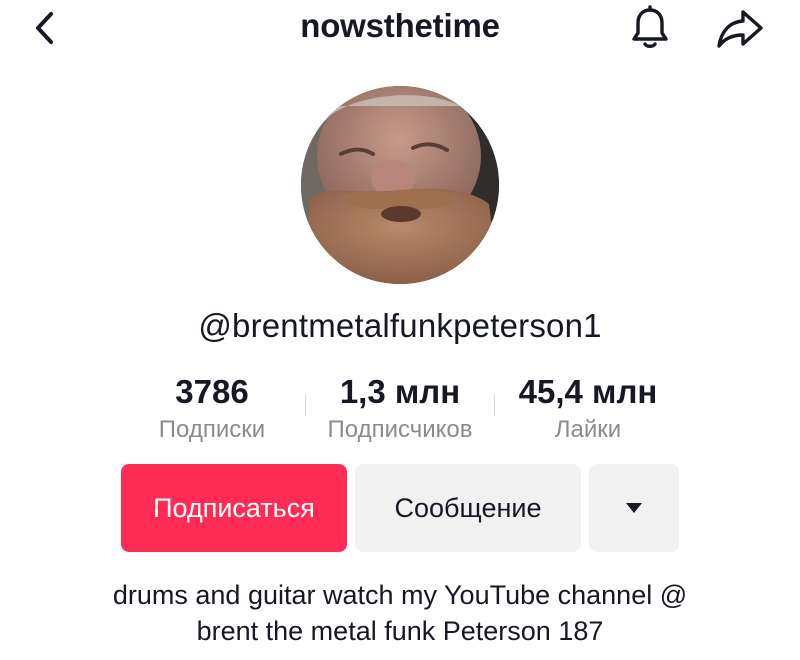 The image size is (800, 660). I want to click on following-label: Подписки, so click(212, 429).